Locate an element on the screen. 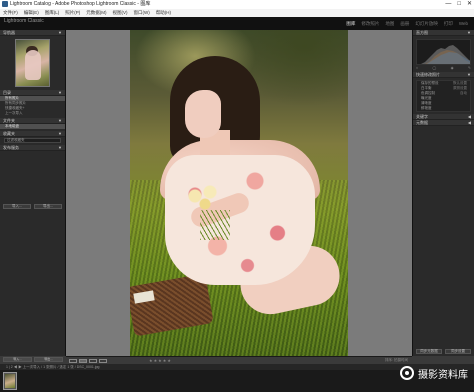 The height and width of the screenshot is (392, 474). menu-help: 帮助(H) is located at coordinates (163, 13).